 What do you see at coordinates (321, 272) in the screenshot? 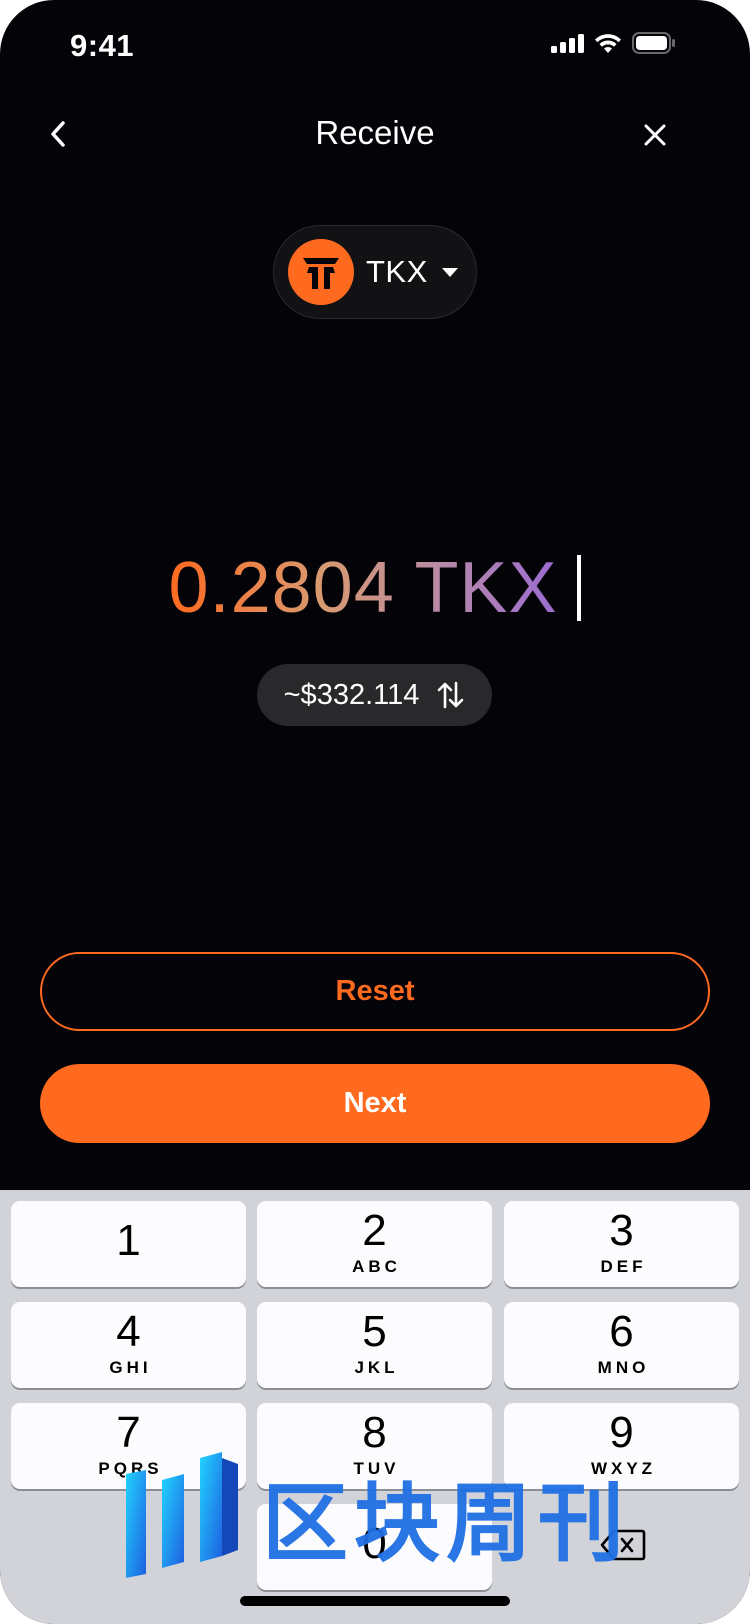
I see `token-logo-icon` at bounding box center [321, 272].